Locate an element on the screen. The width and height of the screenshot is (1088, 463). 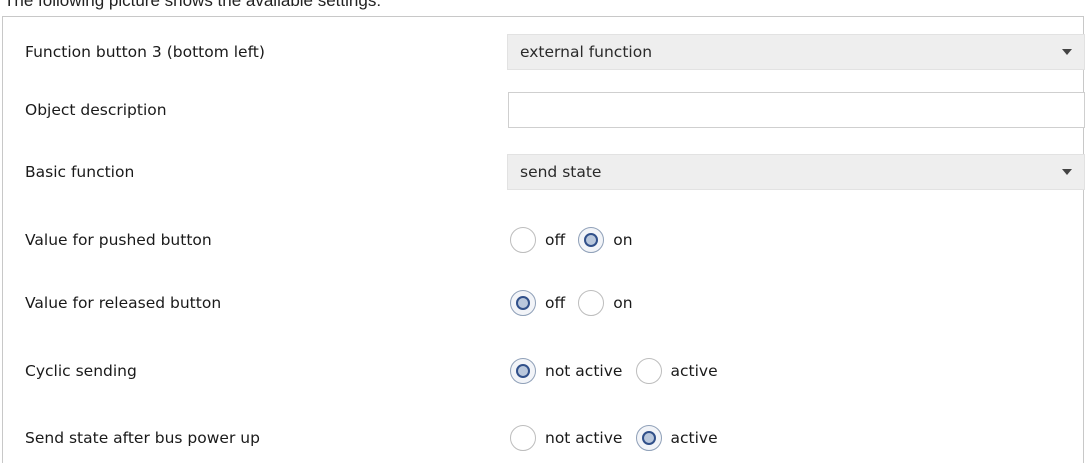
pushed-option-on: on is located at coordinates (605, 240).